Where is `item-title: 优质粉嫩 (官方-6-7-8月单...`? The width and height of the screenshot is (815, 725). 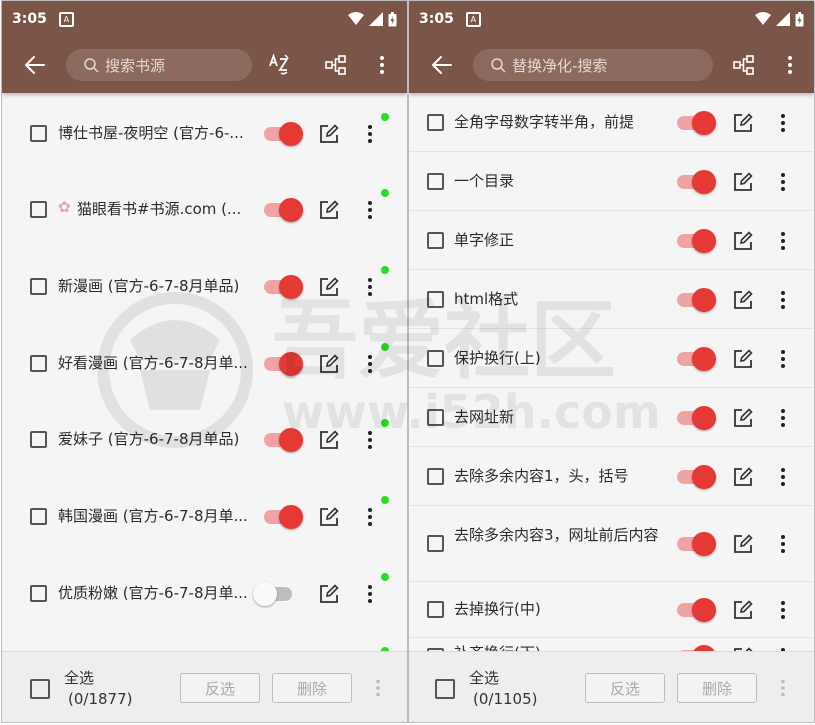
item-title: 优质粉嫩 (官方-6-7-8月单... is located at coordinates (153, 593).